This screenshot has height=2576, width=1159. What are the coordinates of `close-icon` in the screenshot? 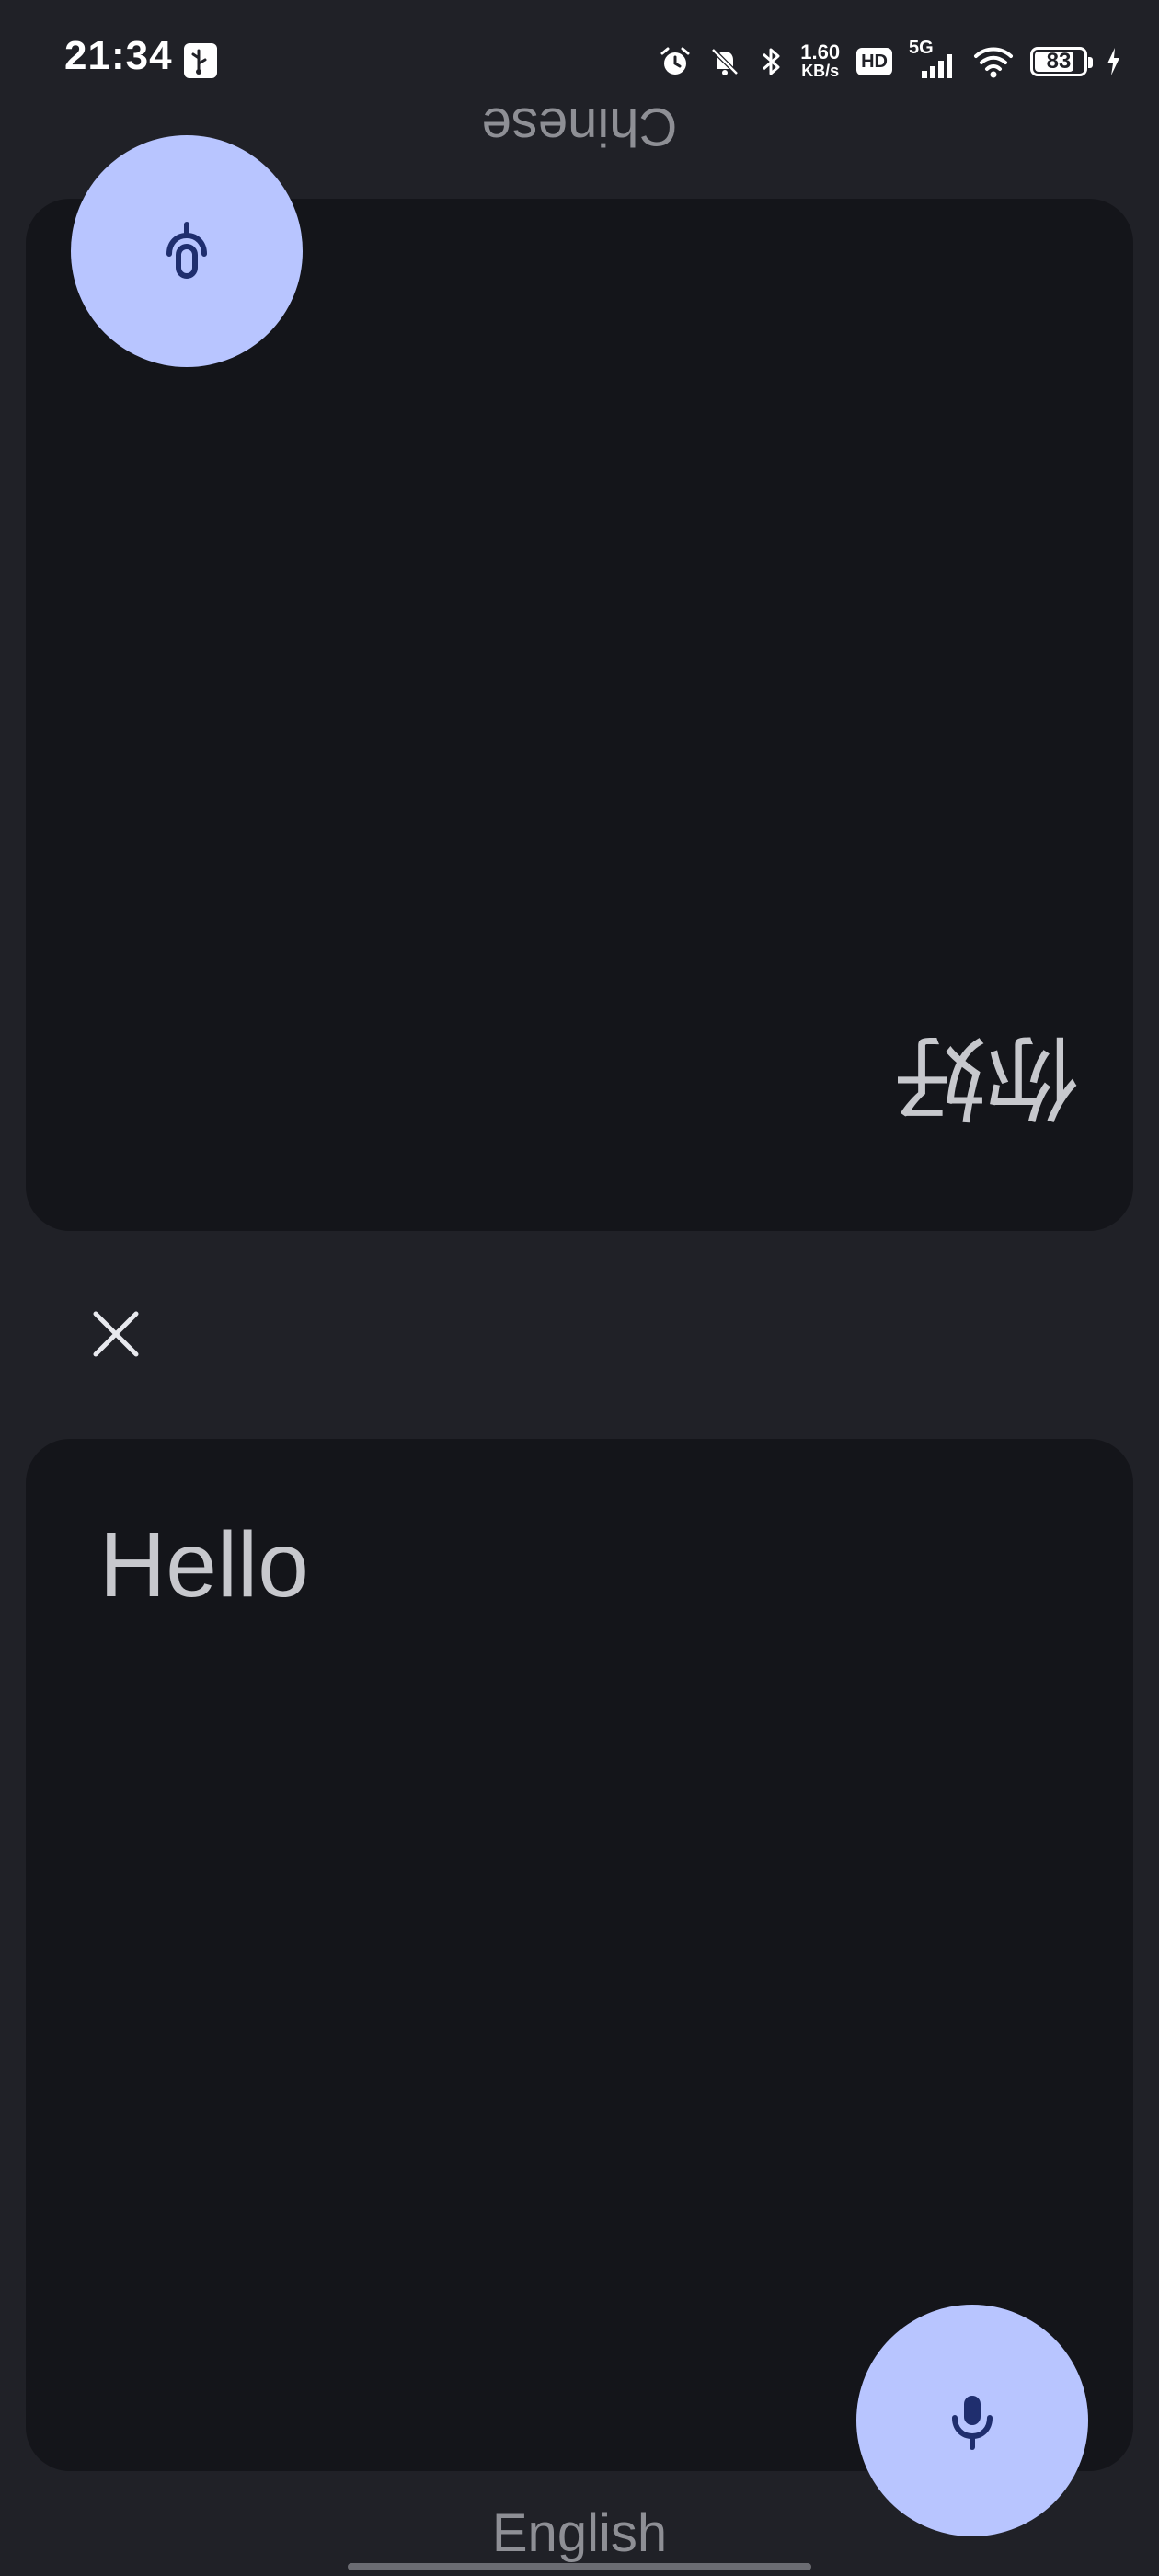 It's located at (116, 1334).